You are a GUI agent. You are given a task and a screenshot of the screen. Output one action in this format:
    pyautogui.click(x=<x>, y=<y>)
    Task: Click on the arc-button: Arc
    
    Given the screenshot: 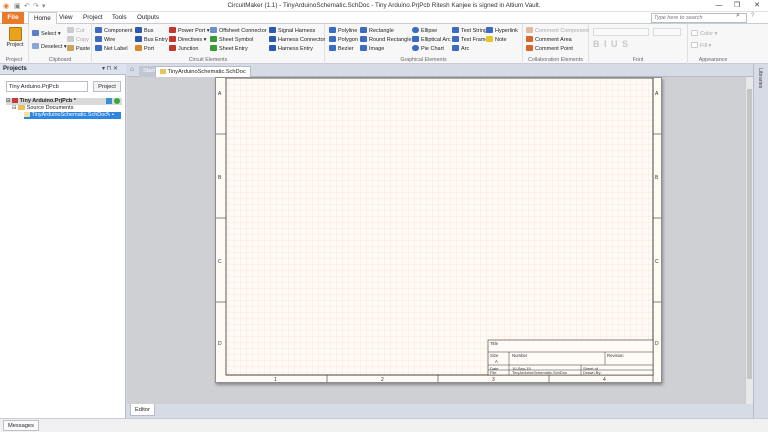 What is the action you would take?
    pyautogui.click(x=460, y=49)
    